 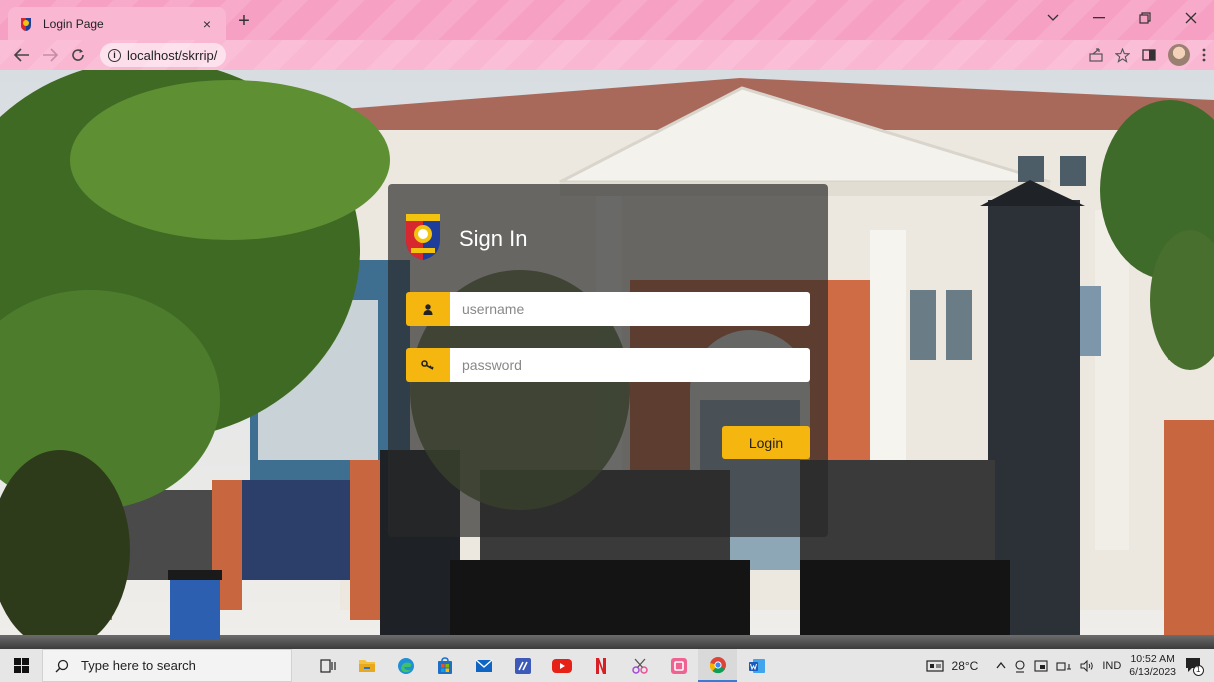 What do you see at coordinates (1149, 55) in the screenshot?
I see `side-panel-icon` at bounding box center [1149, 55].